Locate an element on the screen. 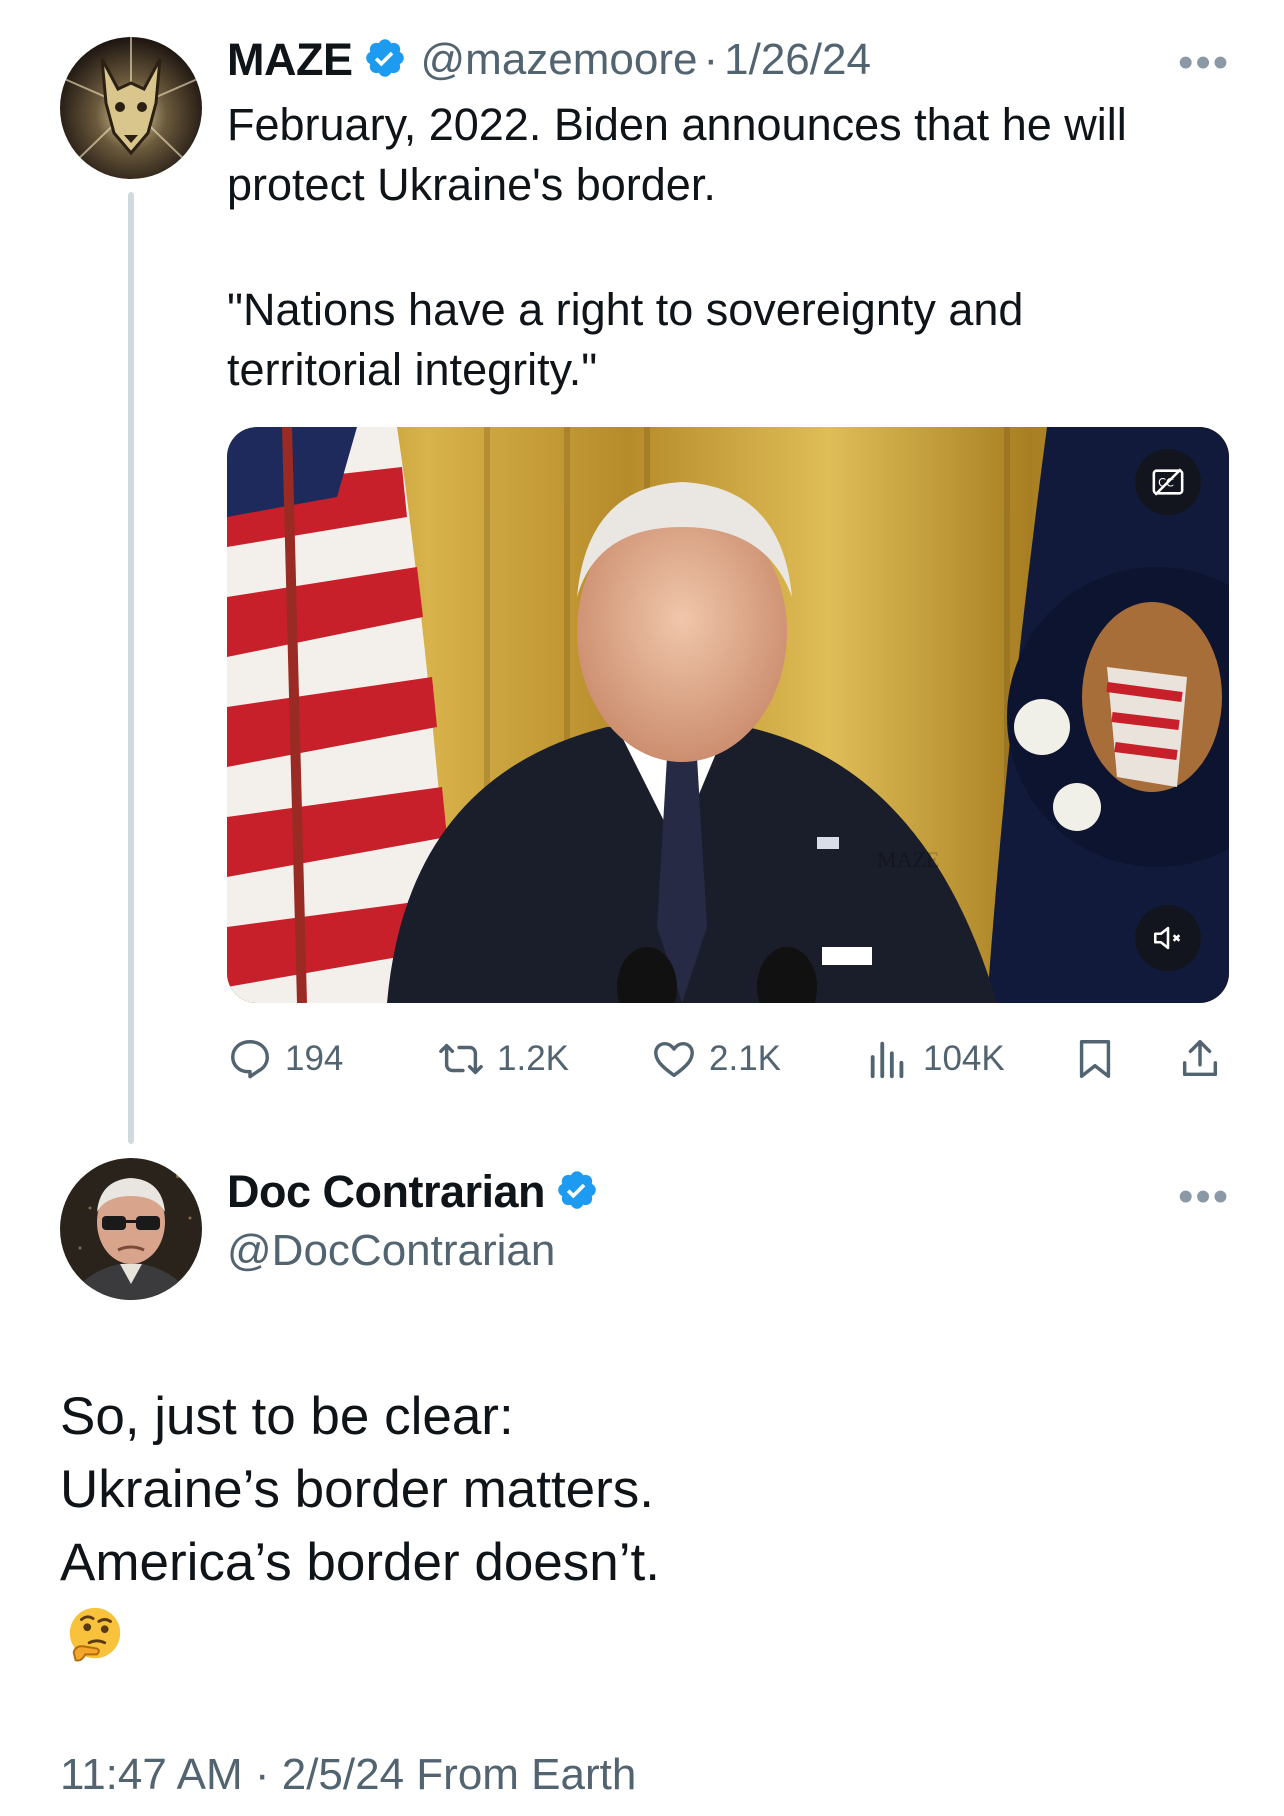 This screenshot has width=1284, height=1816. tweet-action-bar: 194 1.2K 2.1K 104K is located at coordinates (728, 1060).